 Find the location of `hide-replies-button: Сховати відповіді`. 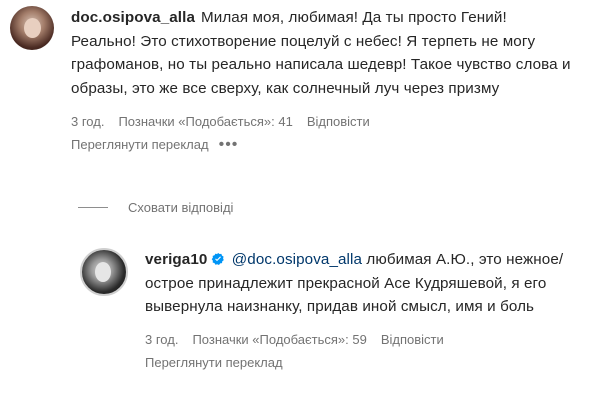

hide-replies-button: Сховати відповіді is located at coordinates (155, 207).